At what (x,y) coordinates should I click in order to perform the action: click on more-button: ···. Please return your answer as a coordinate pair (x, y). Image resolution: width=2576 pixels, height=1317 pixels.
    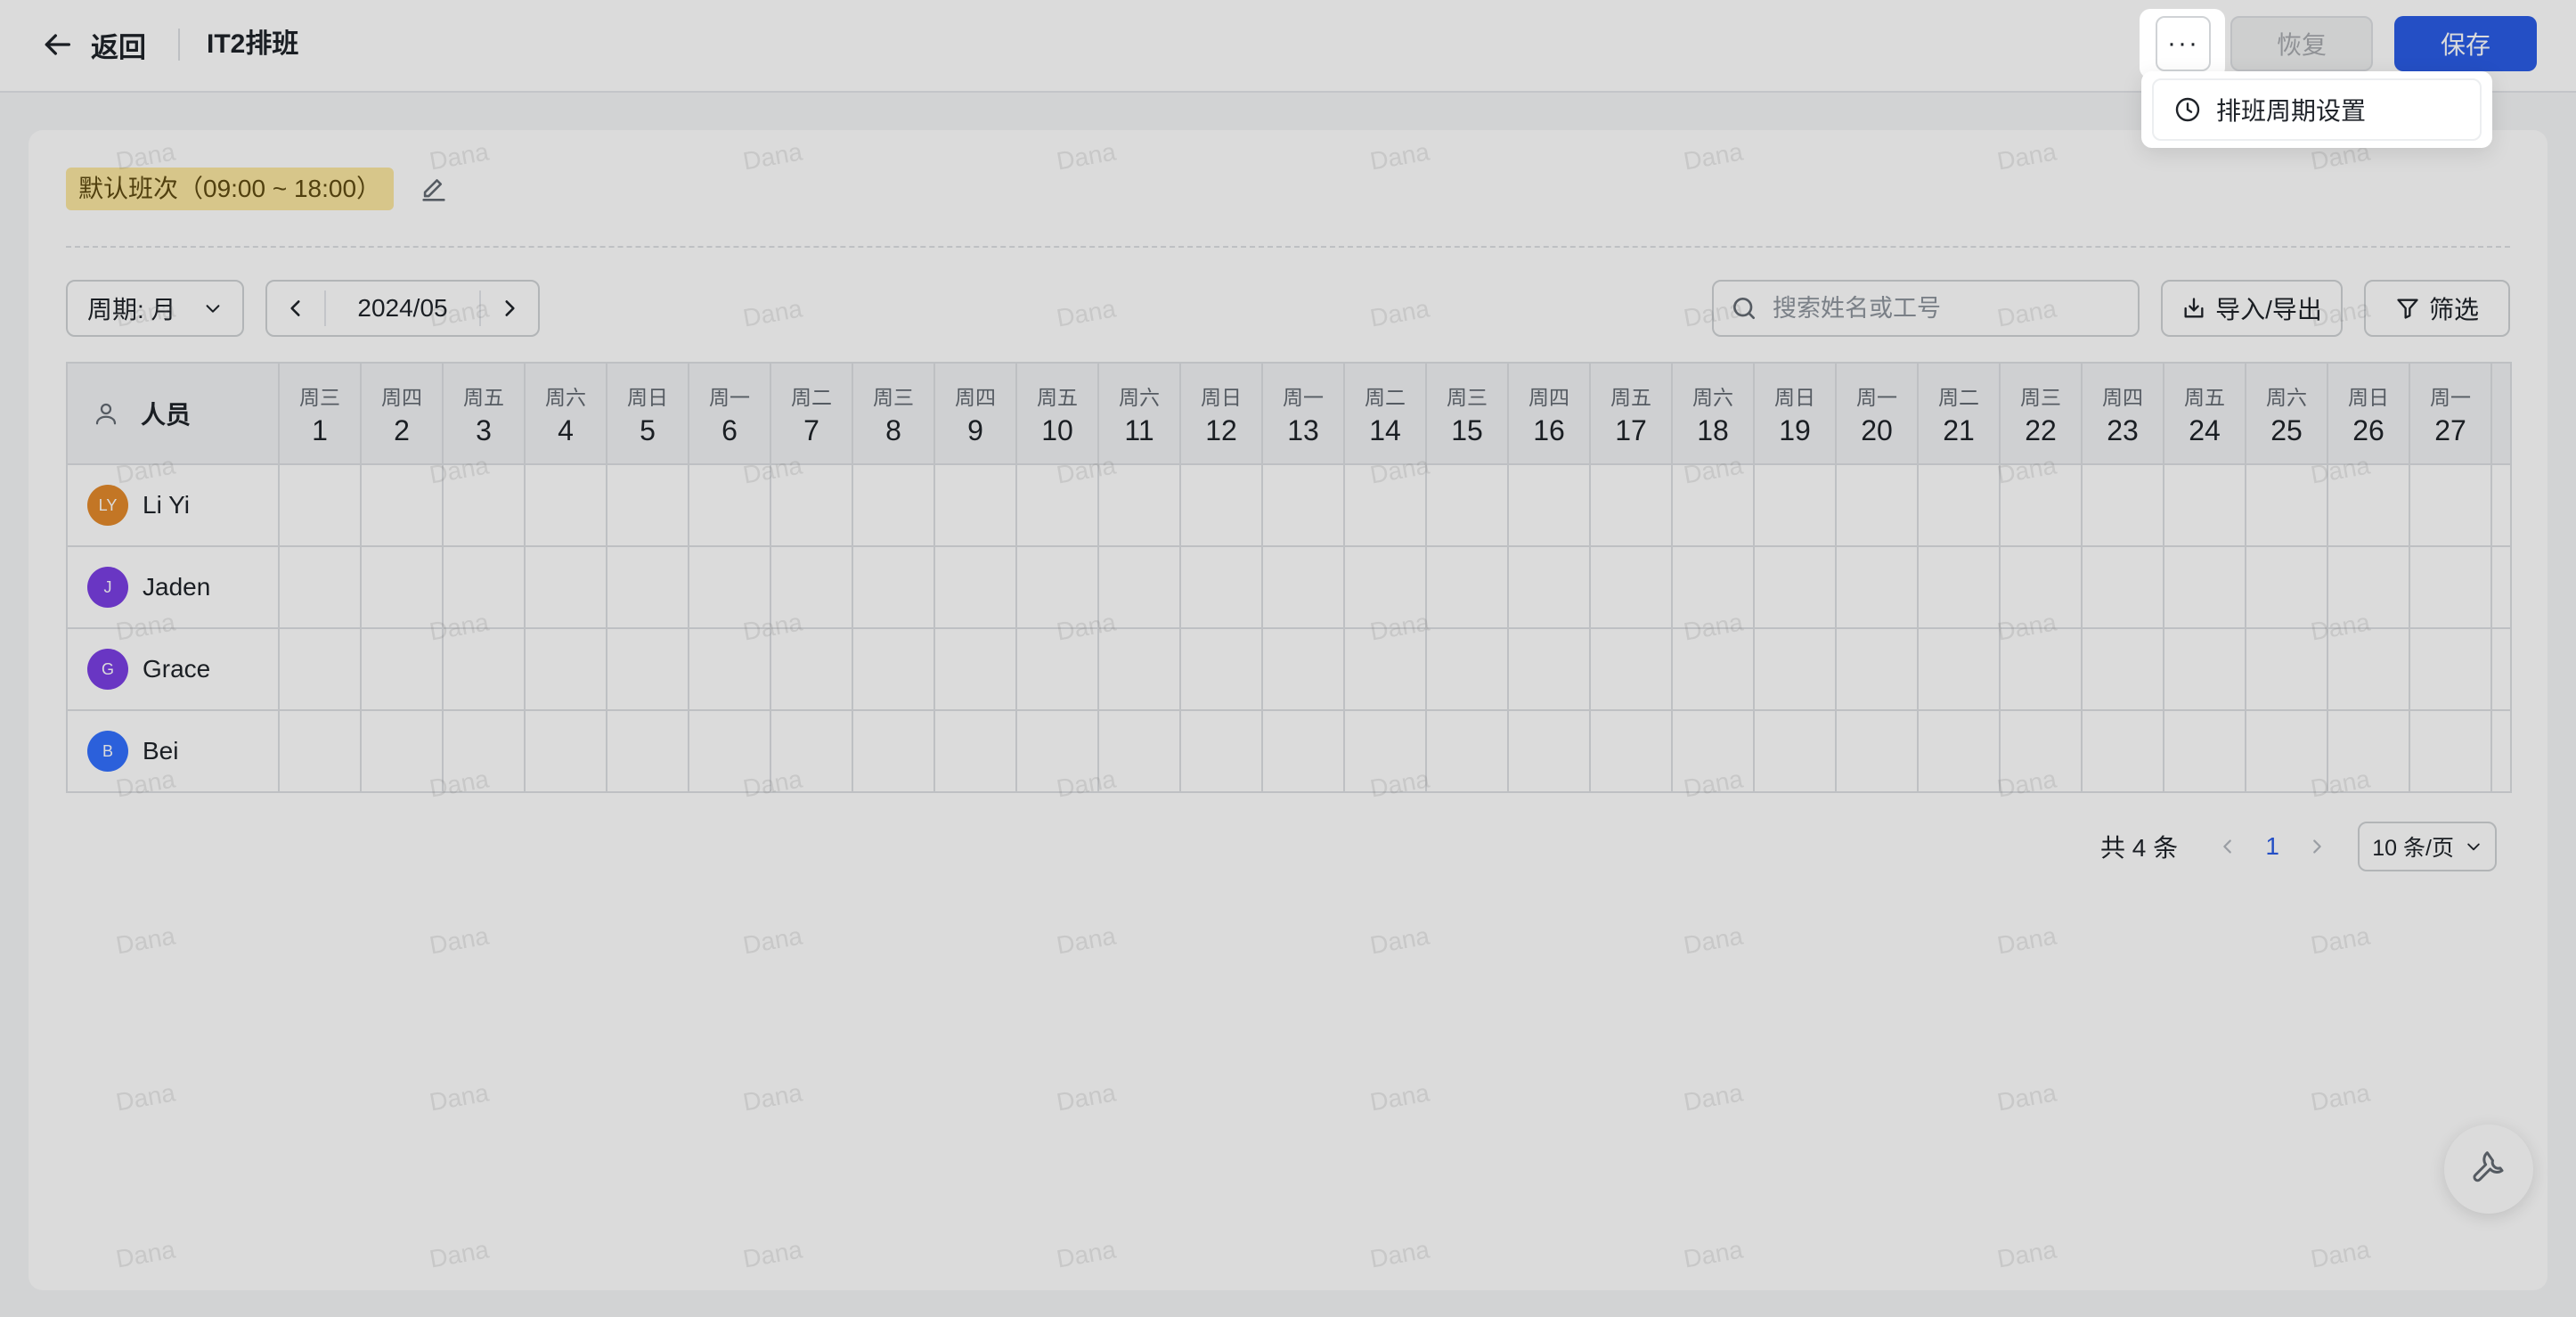
    Looking at the image, I should click on (2183, 43).